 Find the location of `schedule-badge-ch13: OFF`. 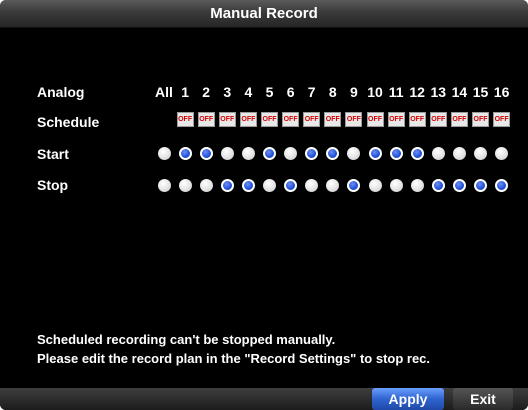

schedule-badge-ch13: OFF is located at coordinates (438, 119).